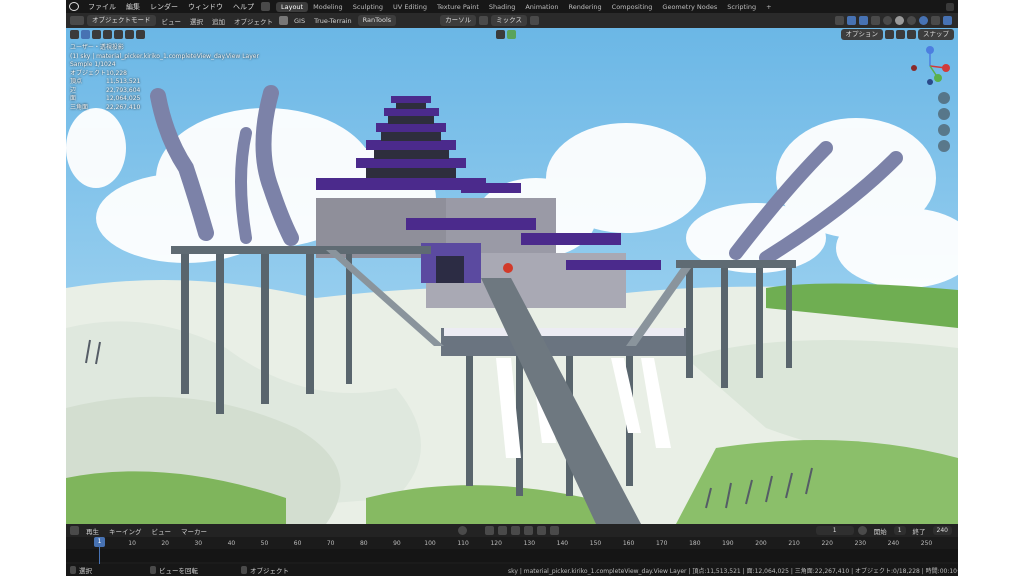 The width and height of the screenshot is (1024, 576). I want to click on shading-rendered-icon, so click(923, 20).